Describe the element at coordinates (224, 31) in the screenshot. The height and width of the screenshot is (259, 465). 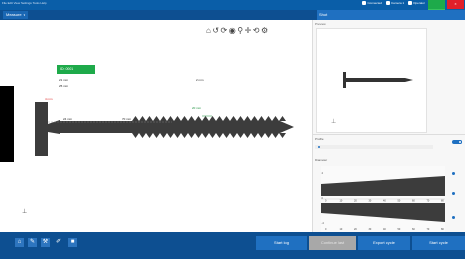
I see `refresh-icon: ⟳` at that location.